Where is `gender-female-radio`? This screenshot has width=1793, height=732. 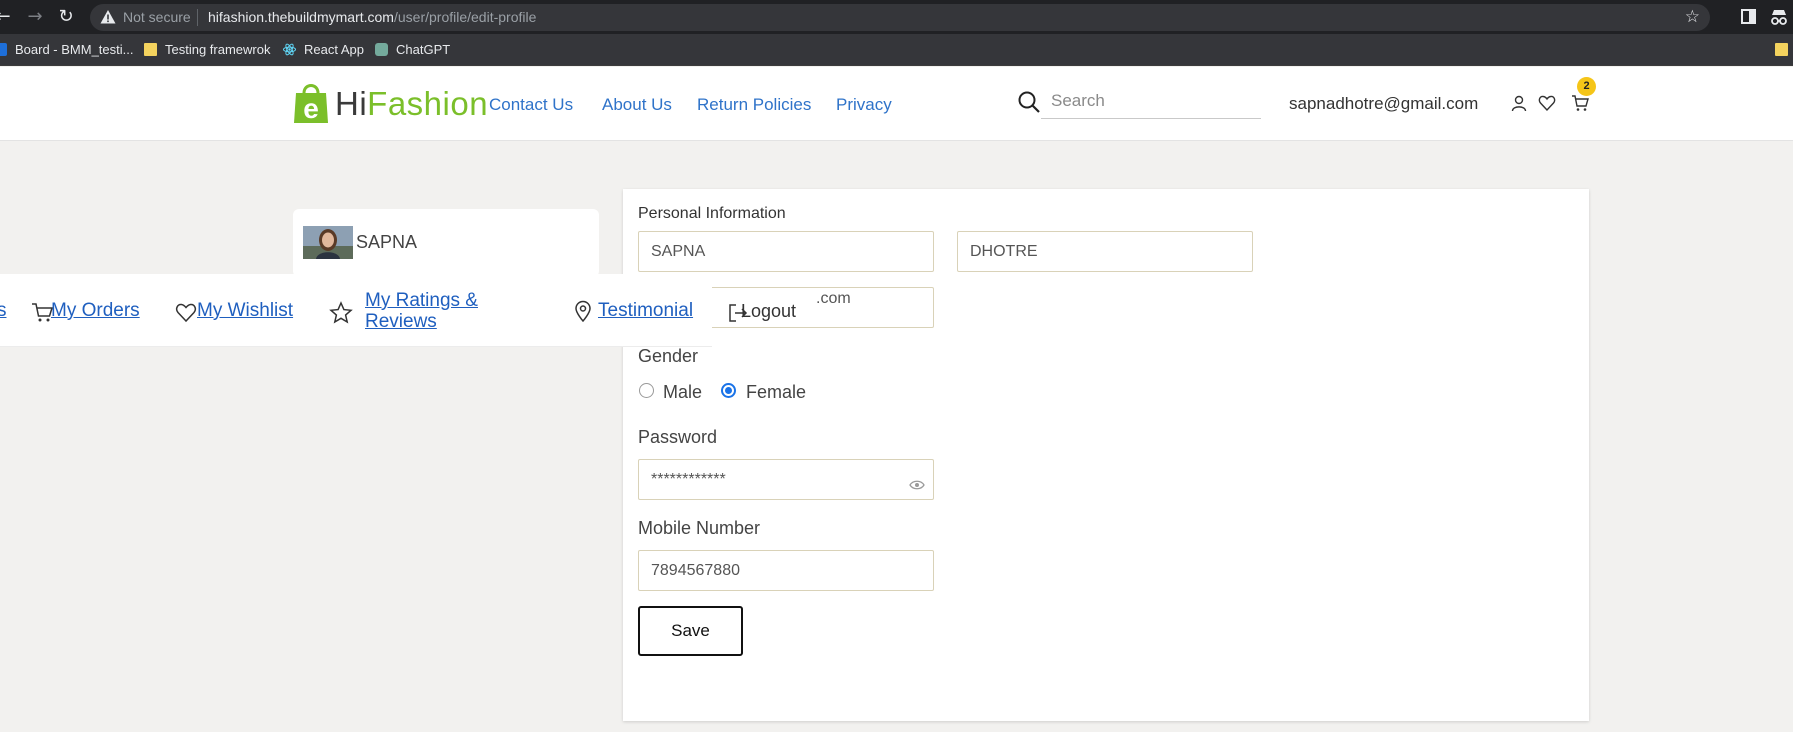
gender-female-radio is located at coordinates (728, 390).